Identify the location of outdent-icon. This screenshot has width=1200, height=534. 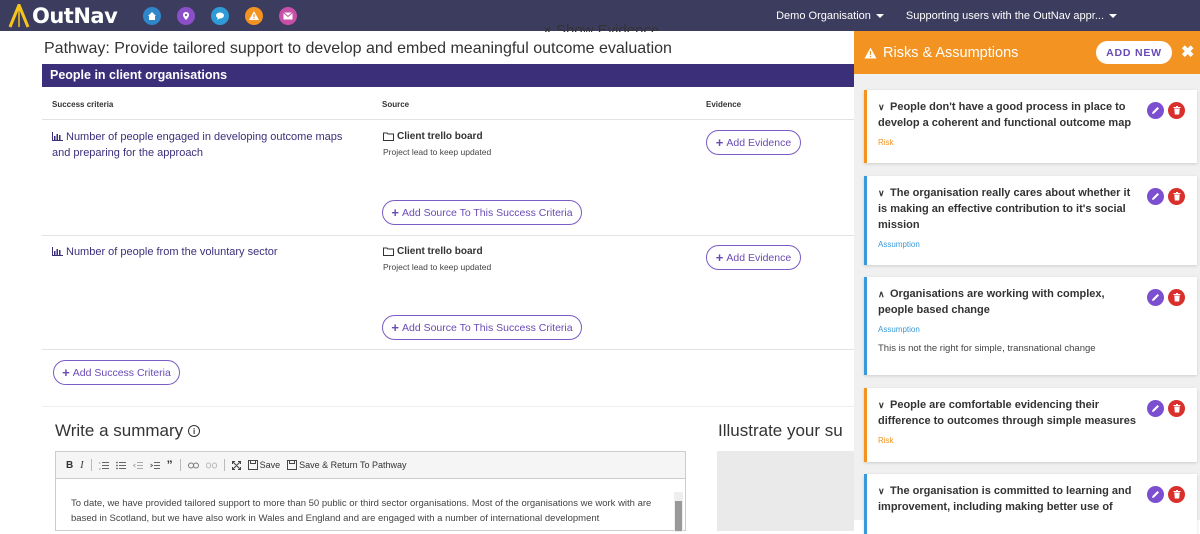
(137, 465).